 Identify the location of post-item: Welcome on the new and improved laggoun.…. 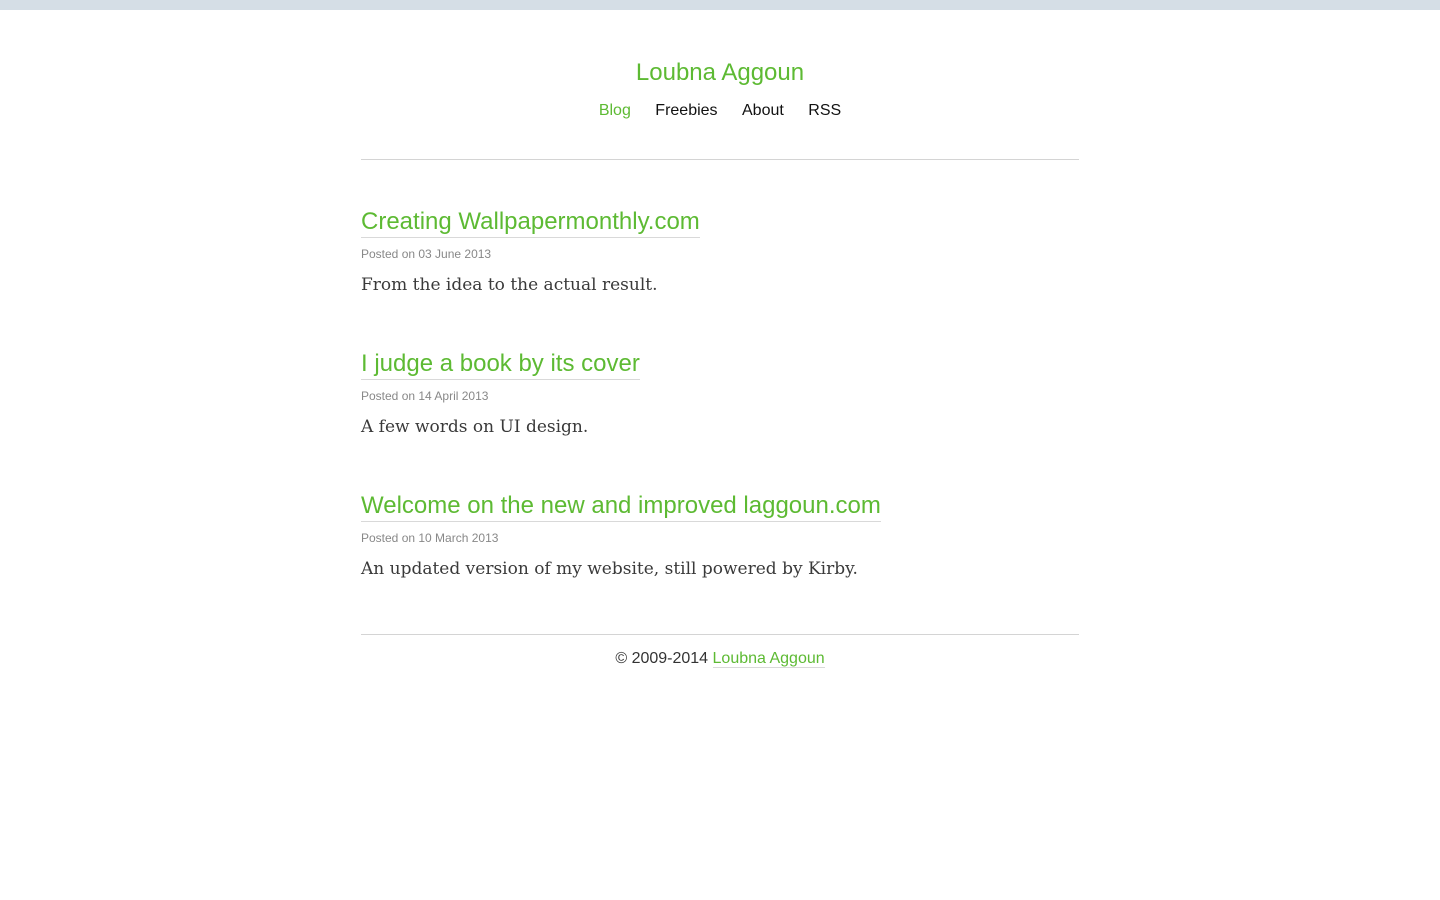
(720, 536).